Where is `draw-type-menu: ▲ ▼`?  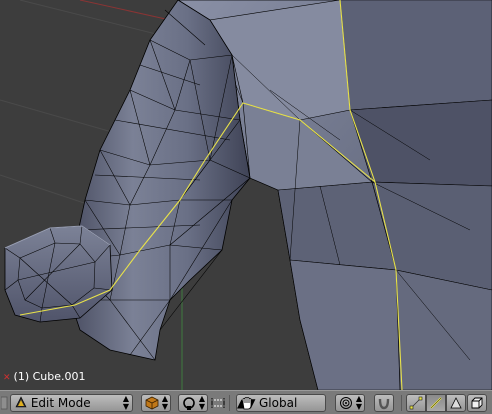
draw-type-menu: ▲ ▼ is located at coordinates (156, 403).